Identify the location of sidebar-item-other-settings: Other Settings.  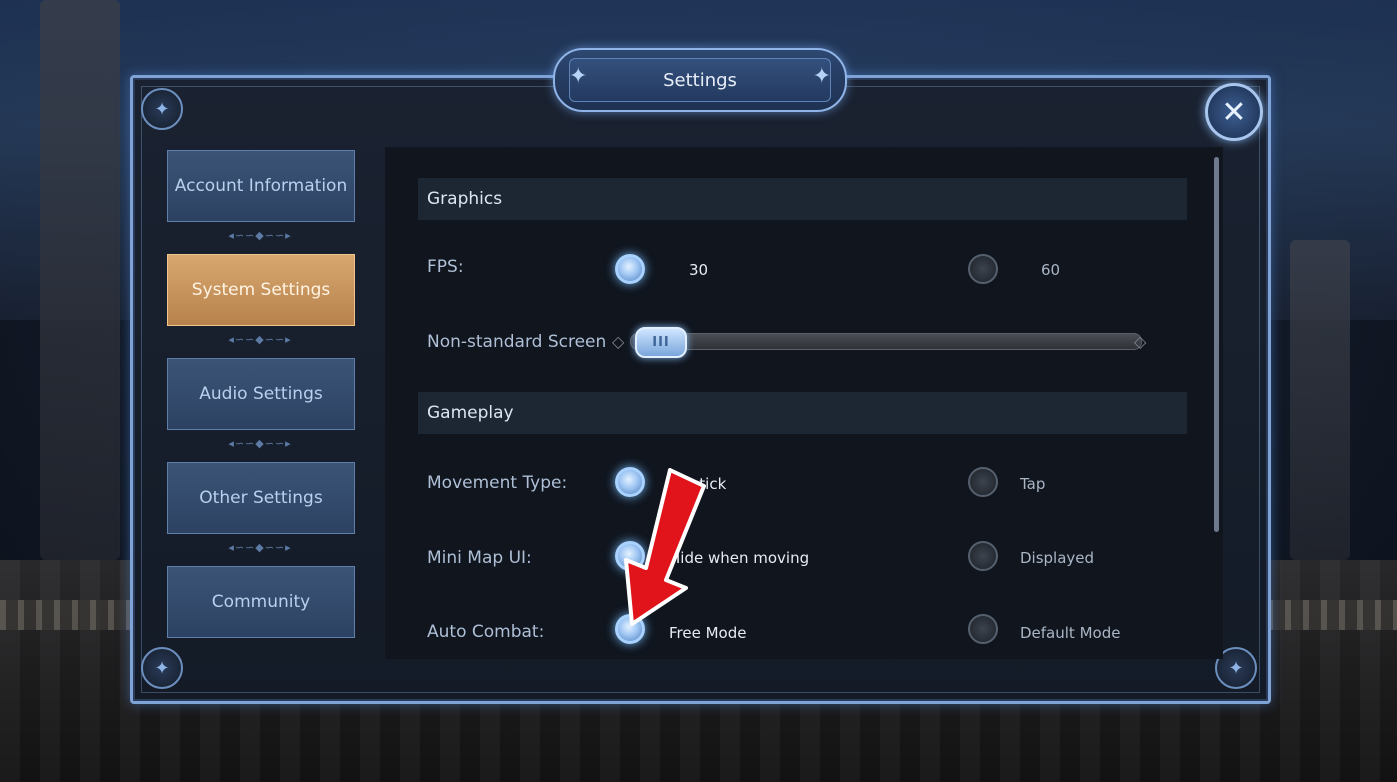
(261, 498).